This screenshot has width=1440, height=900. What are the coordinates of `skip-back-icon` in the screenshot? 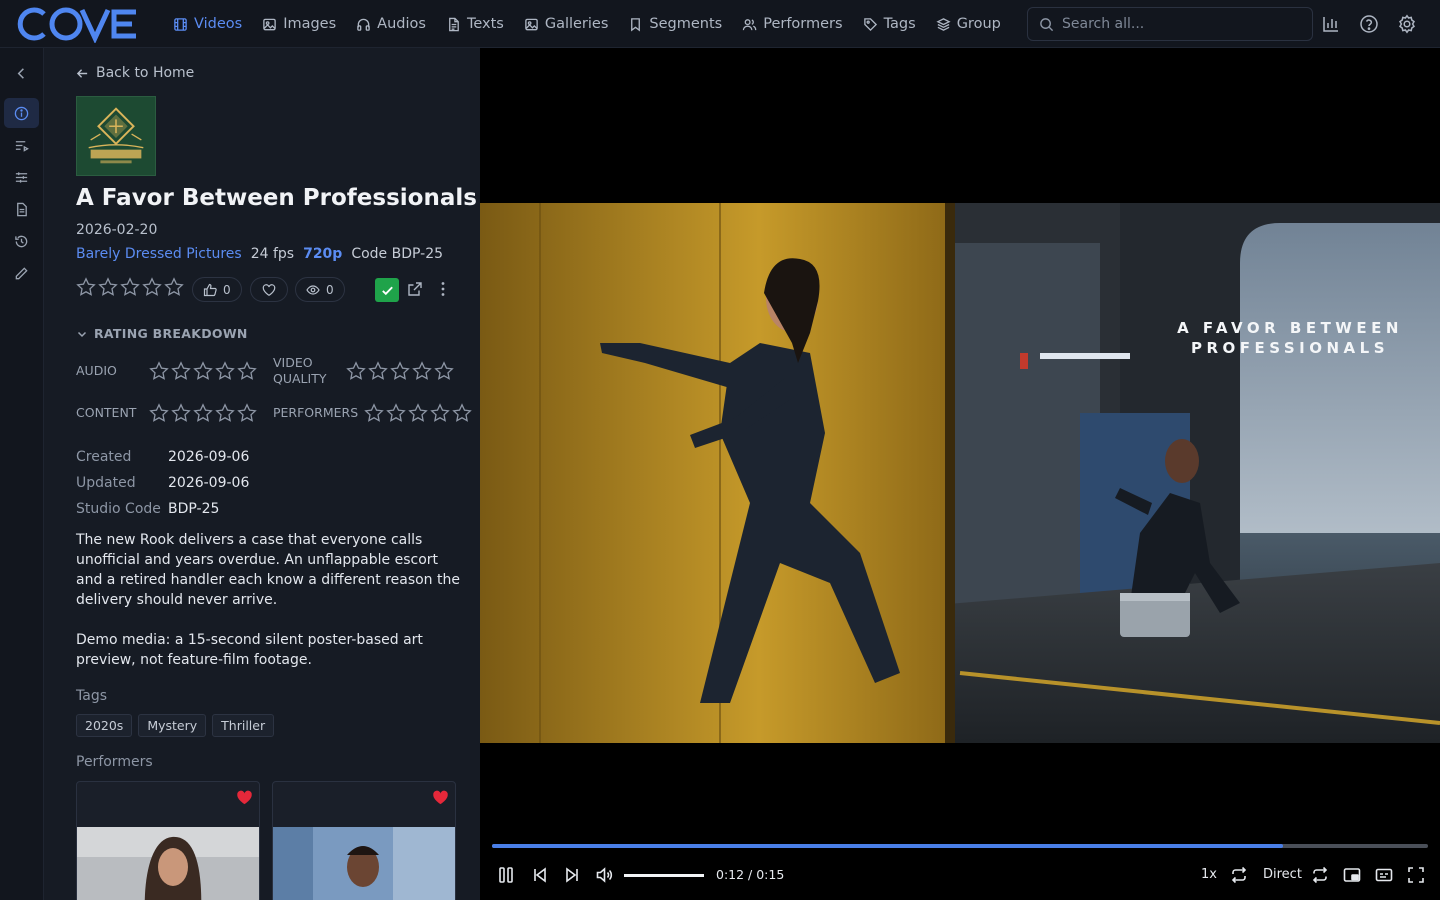 It's located at (540, 875).